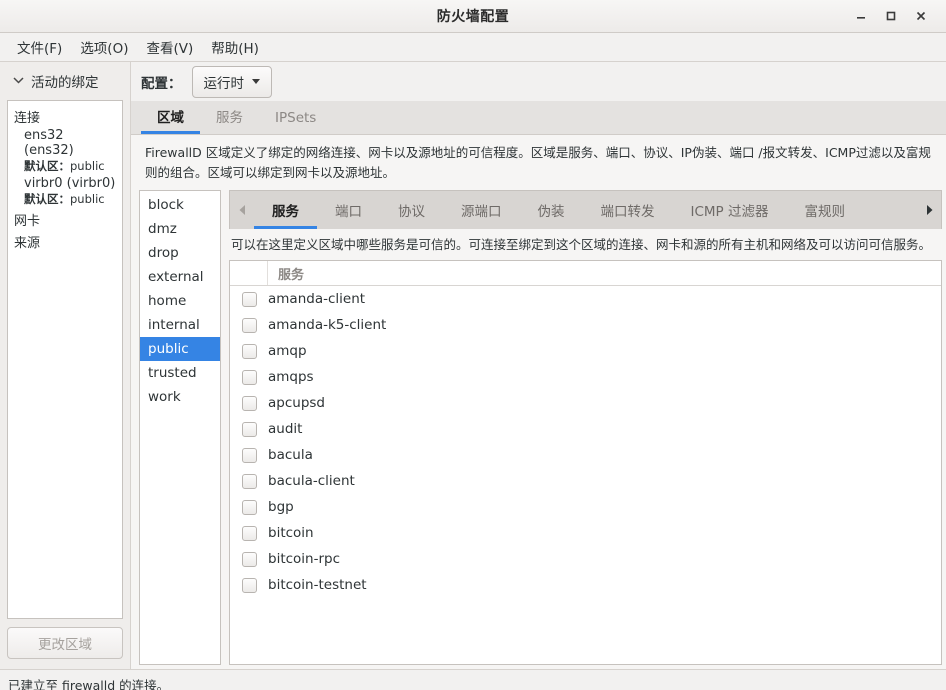 Image resolution: width=946 pixels, height=690 pixels. Describe the element at coordinates (585, 325) in the screenshot. I see `table-row: amanda-k5-client` at that location.